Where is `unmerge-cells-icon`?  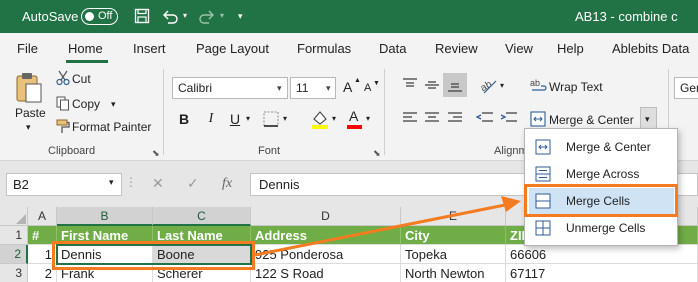
unmerge-cells-icon is located at coordinates (543, 228).